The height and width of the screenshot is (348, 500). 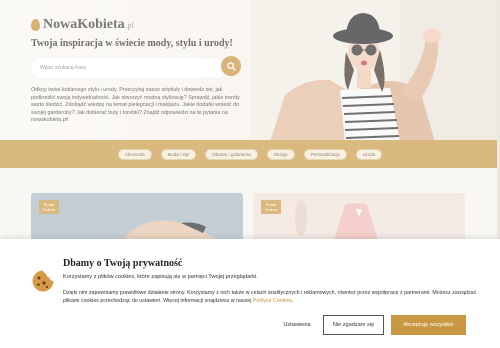 I want to click on cookie-accept-all-button: Akceptuję wszystkie, so click(x=428, y=325).